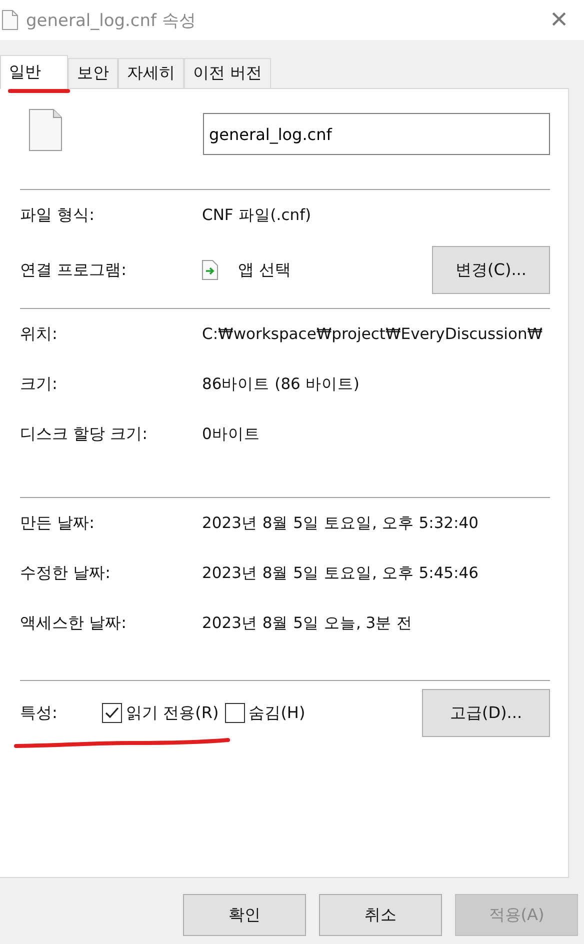 This screenshot has width=584, height=944. I want to click on field-label: 만든 날짜:, so click(58, 523).